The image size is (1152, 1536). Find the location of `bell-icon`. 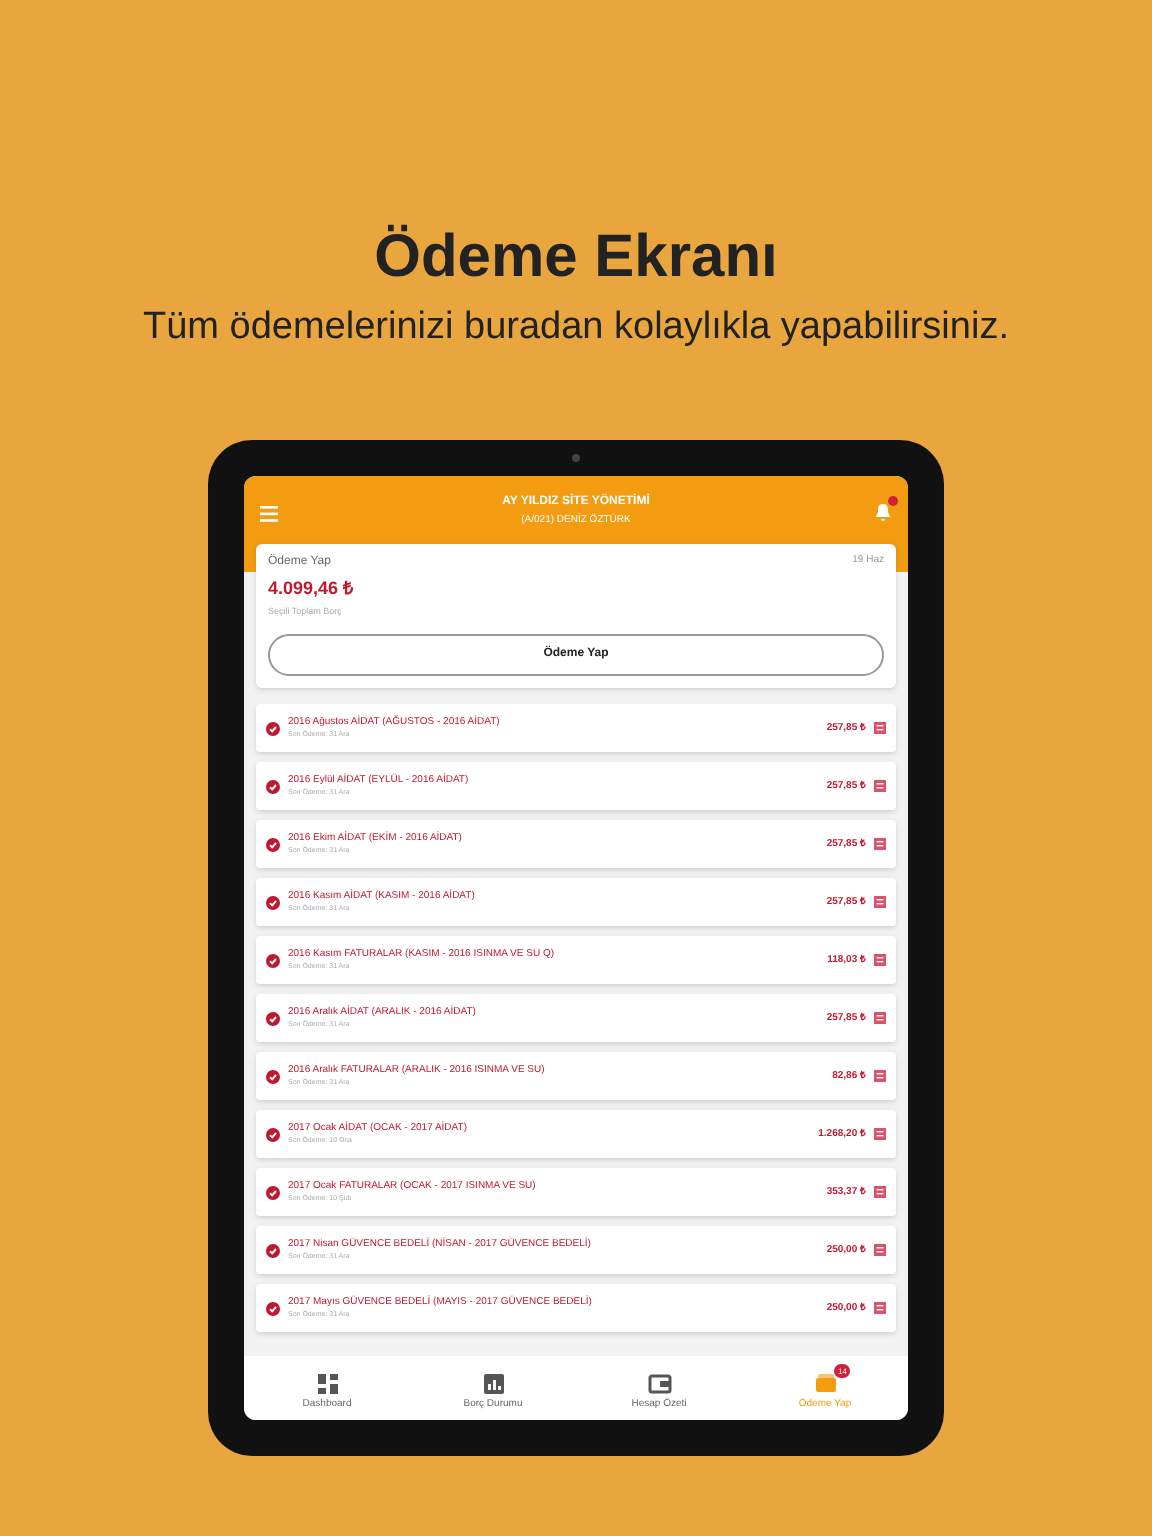

bell-icon is located at coordinates (883, 512).